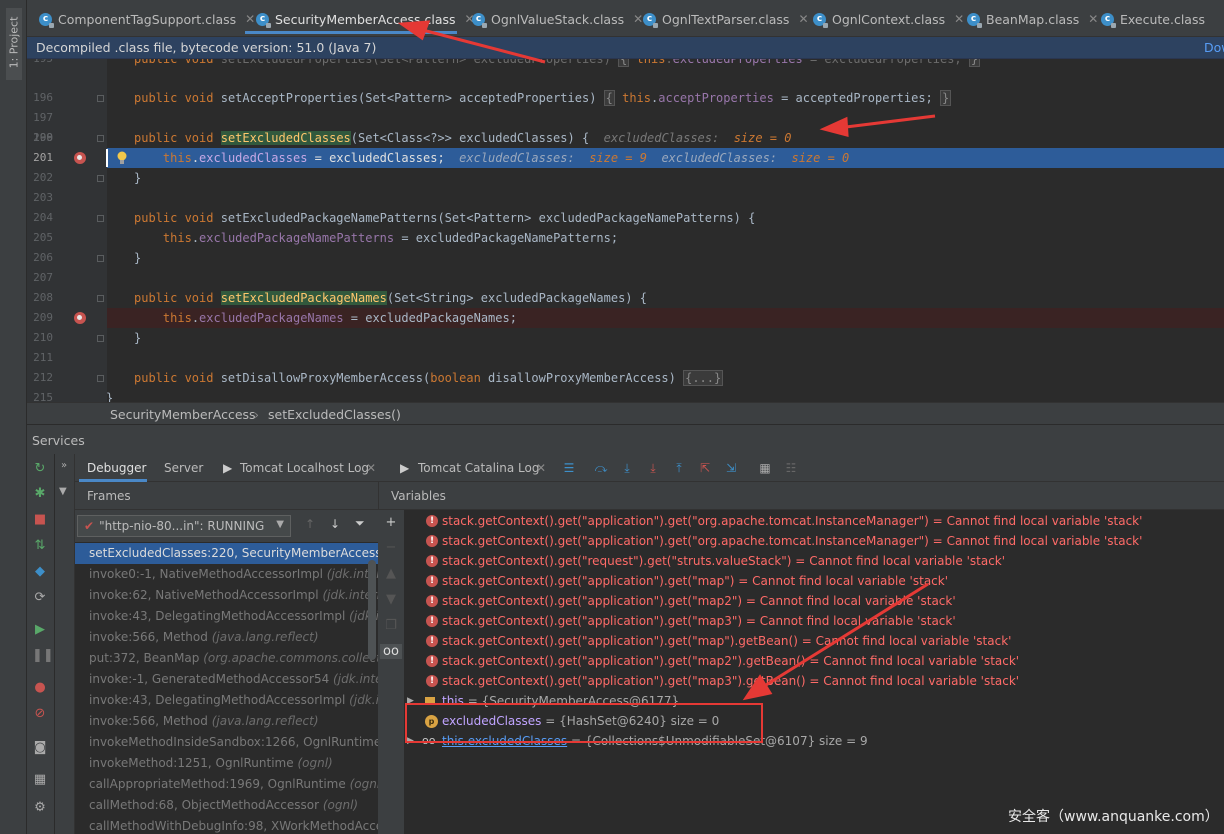 The image size is (1224, 834). I want to click on watermark: 安全客（www.anquanke.com）, so click(1113, 817).